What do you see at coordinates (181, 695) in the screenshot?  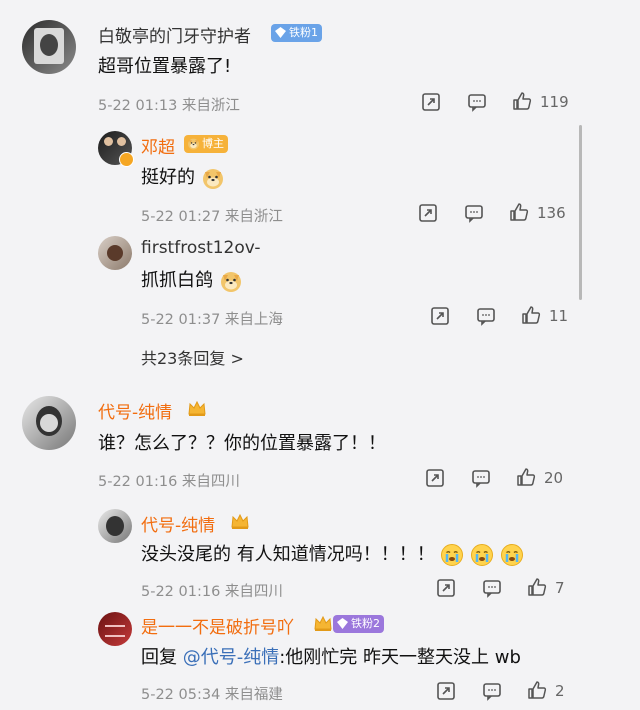 I see `reply-time: 5-22 05:34` at bounding box center [181, 695].